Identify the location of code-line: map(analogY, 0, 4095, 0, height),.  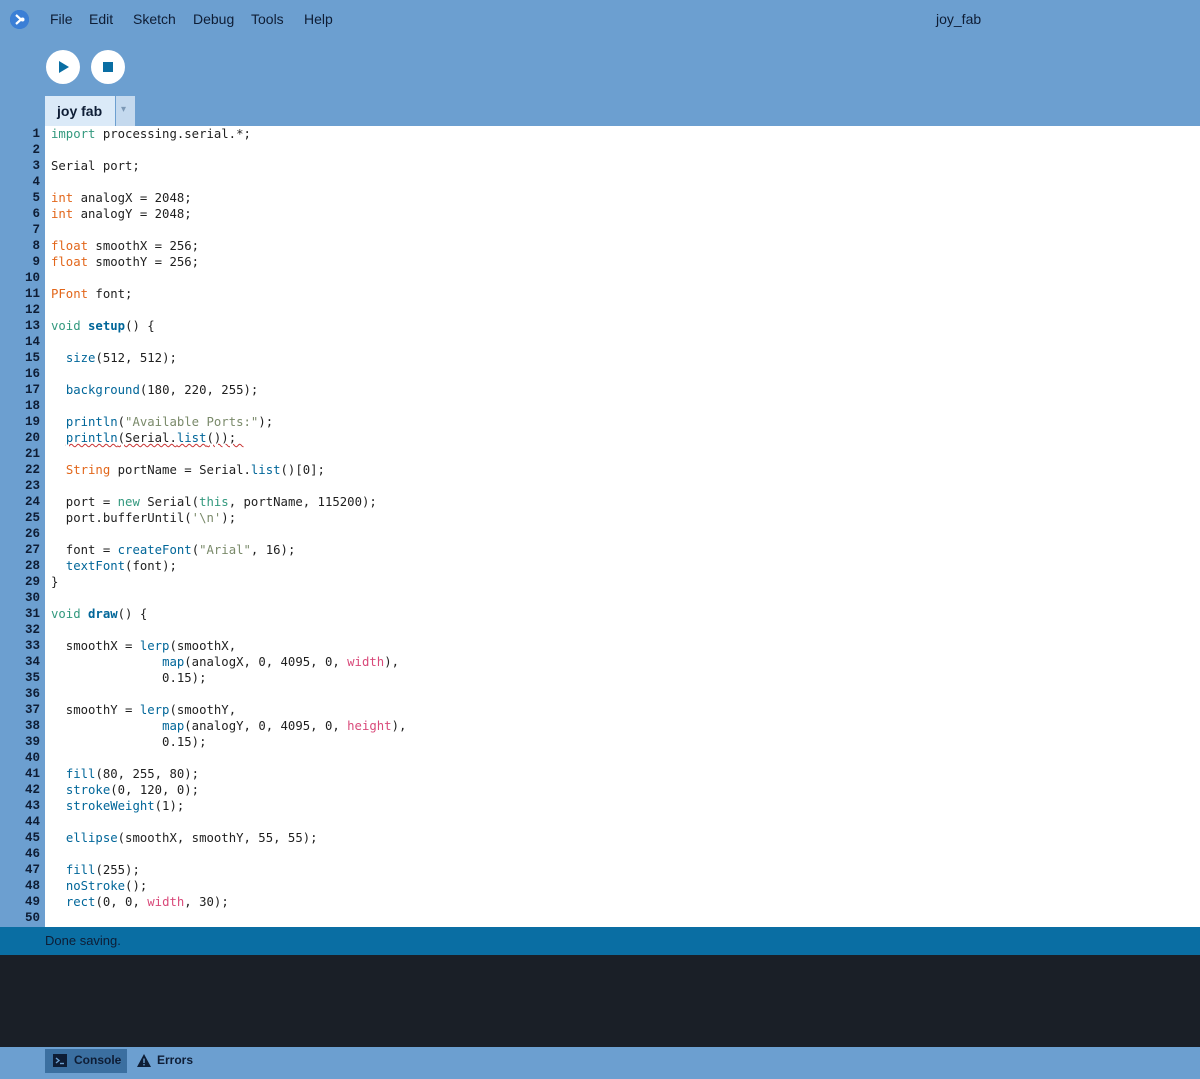
(228, 726).